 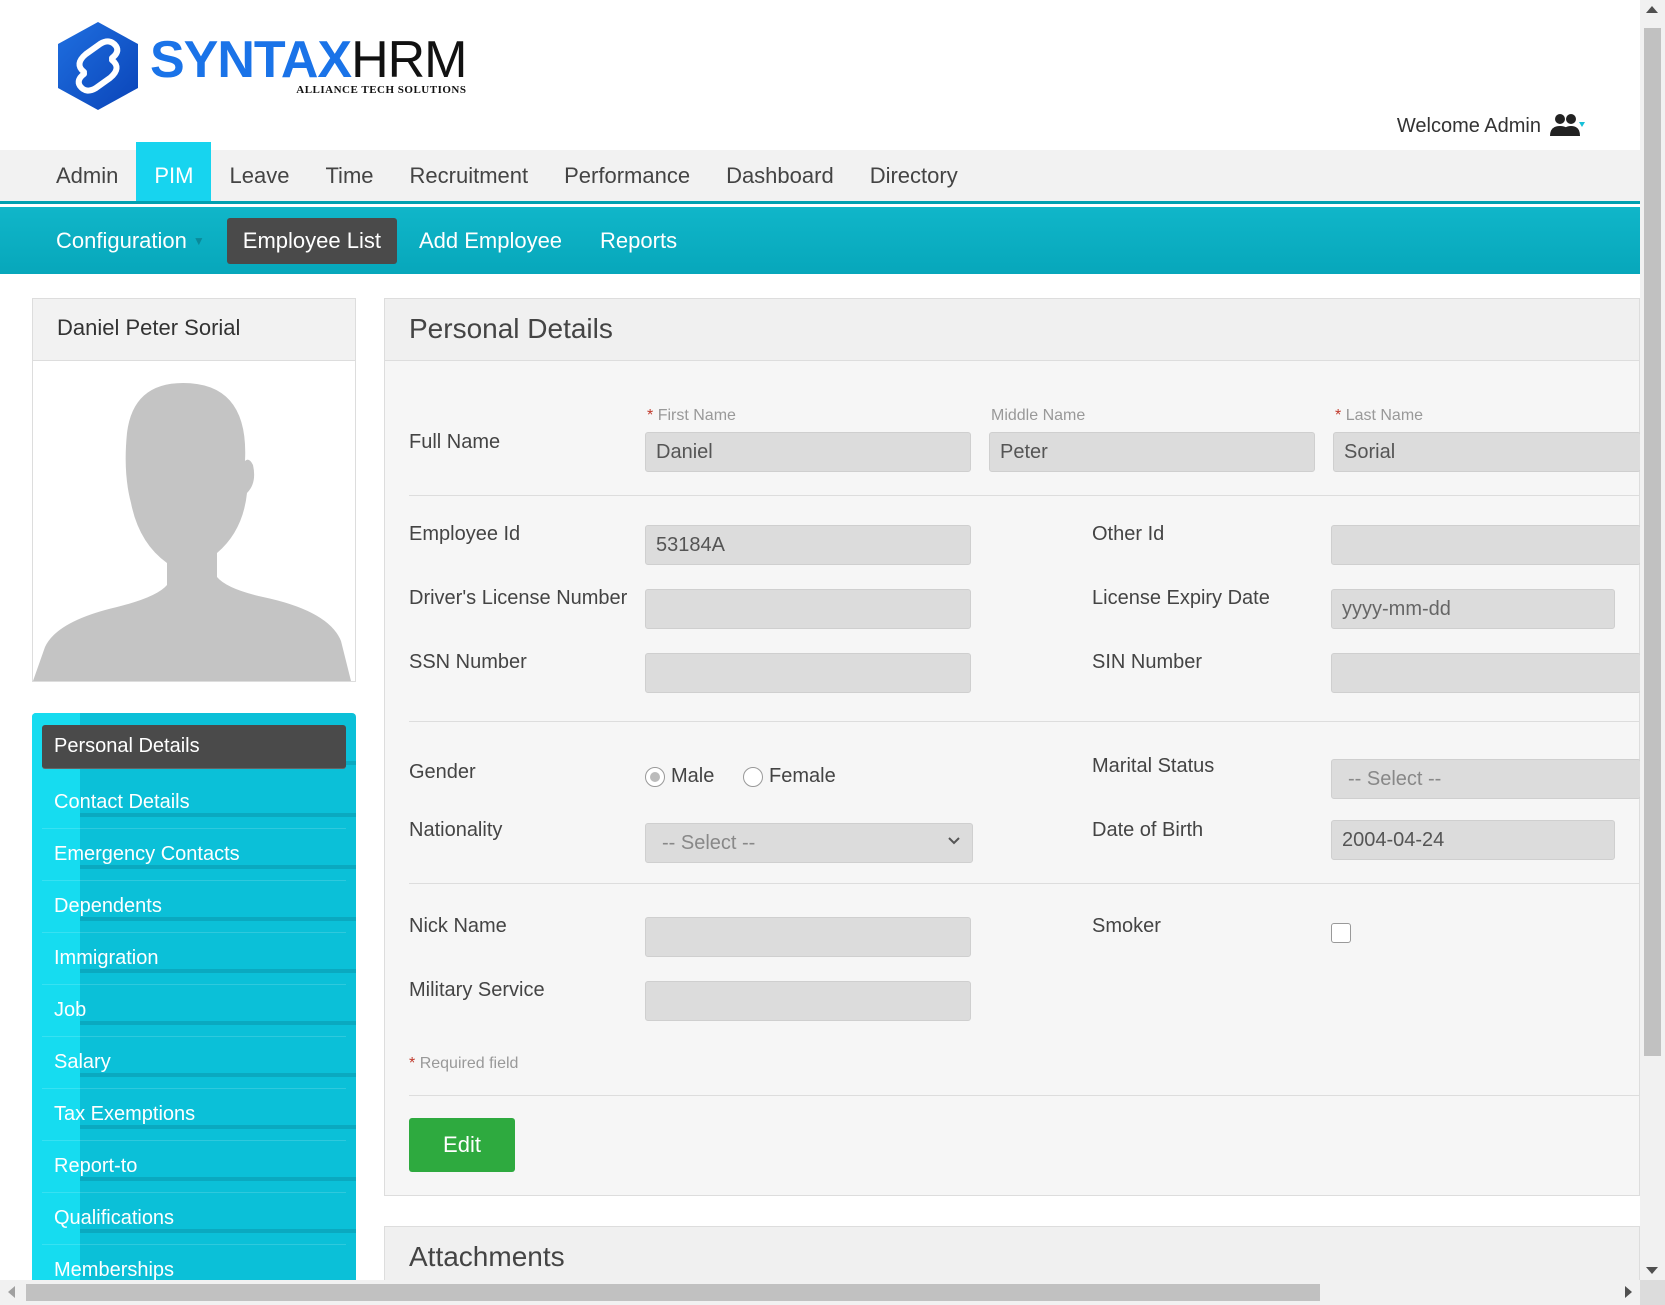 I want to click on welcome-menu: Welcome Admin, so click(x=1491, y=126).